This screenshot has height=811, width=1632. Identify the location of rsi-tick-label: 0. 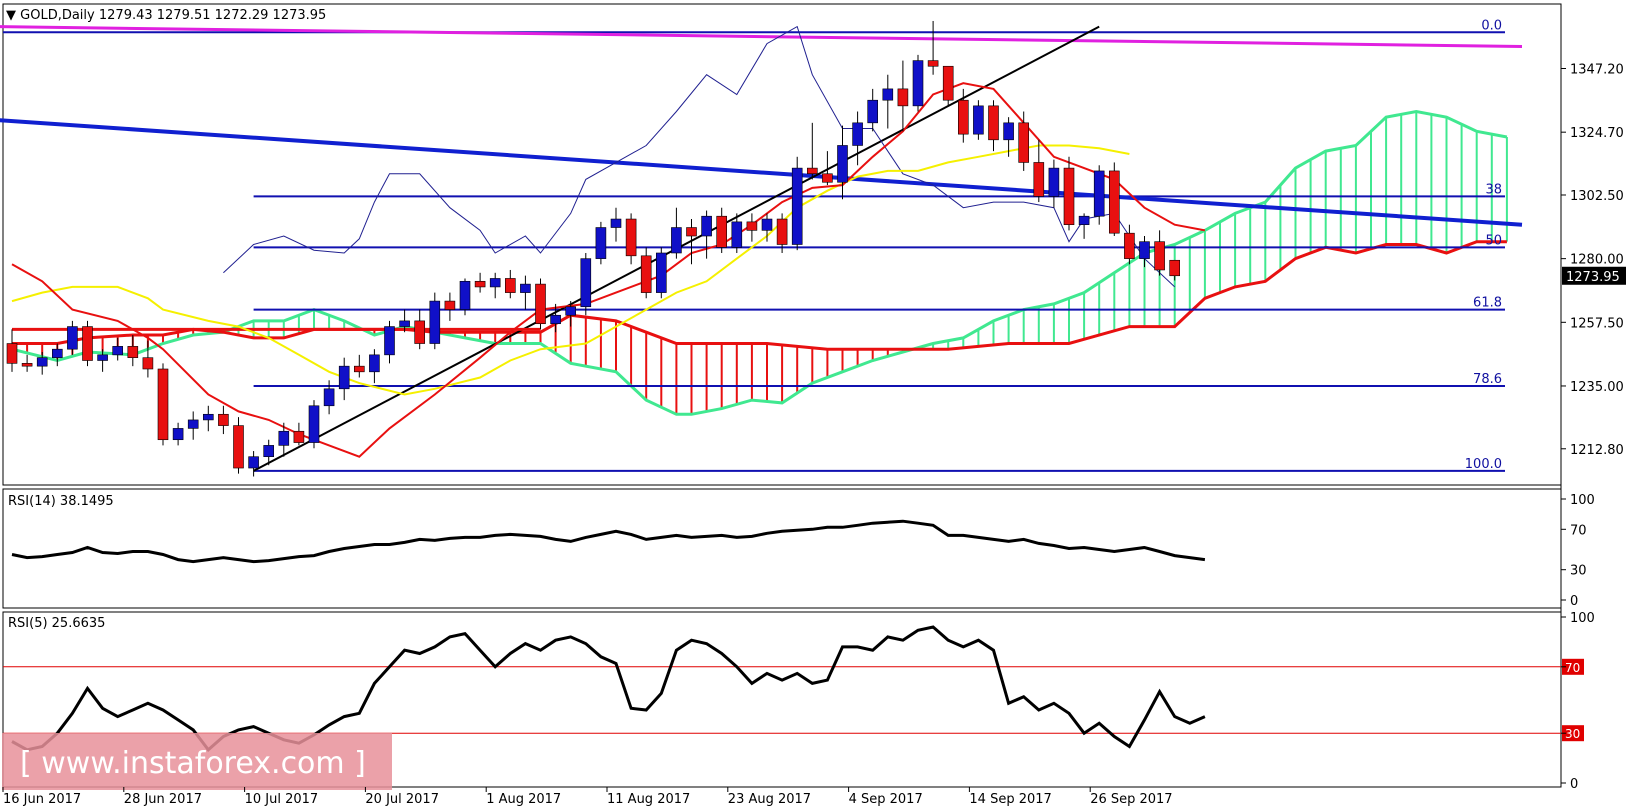
(1574, 601).